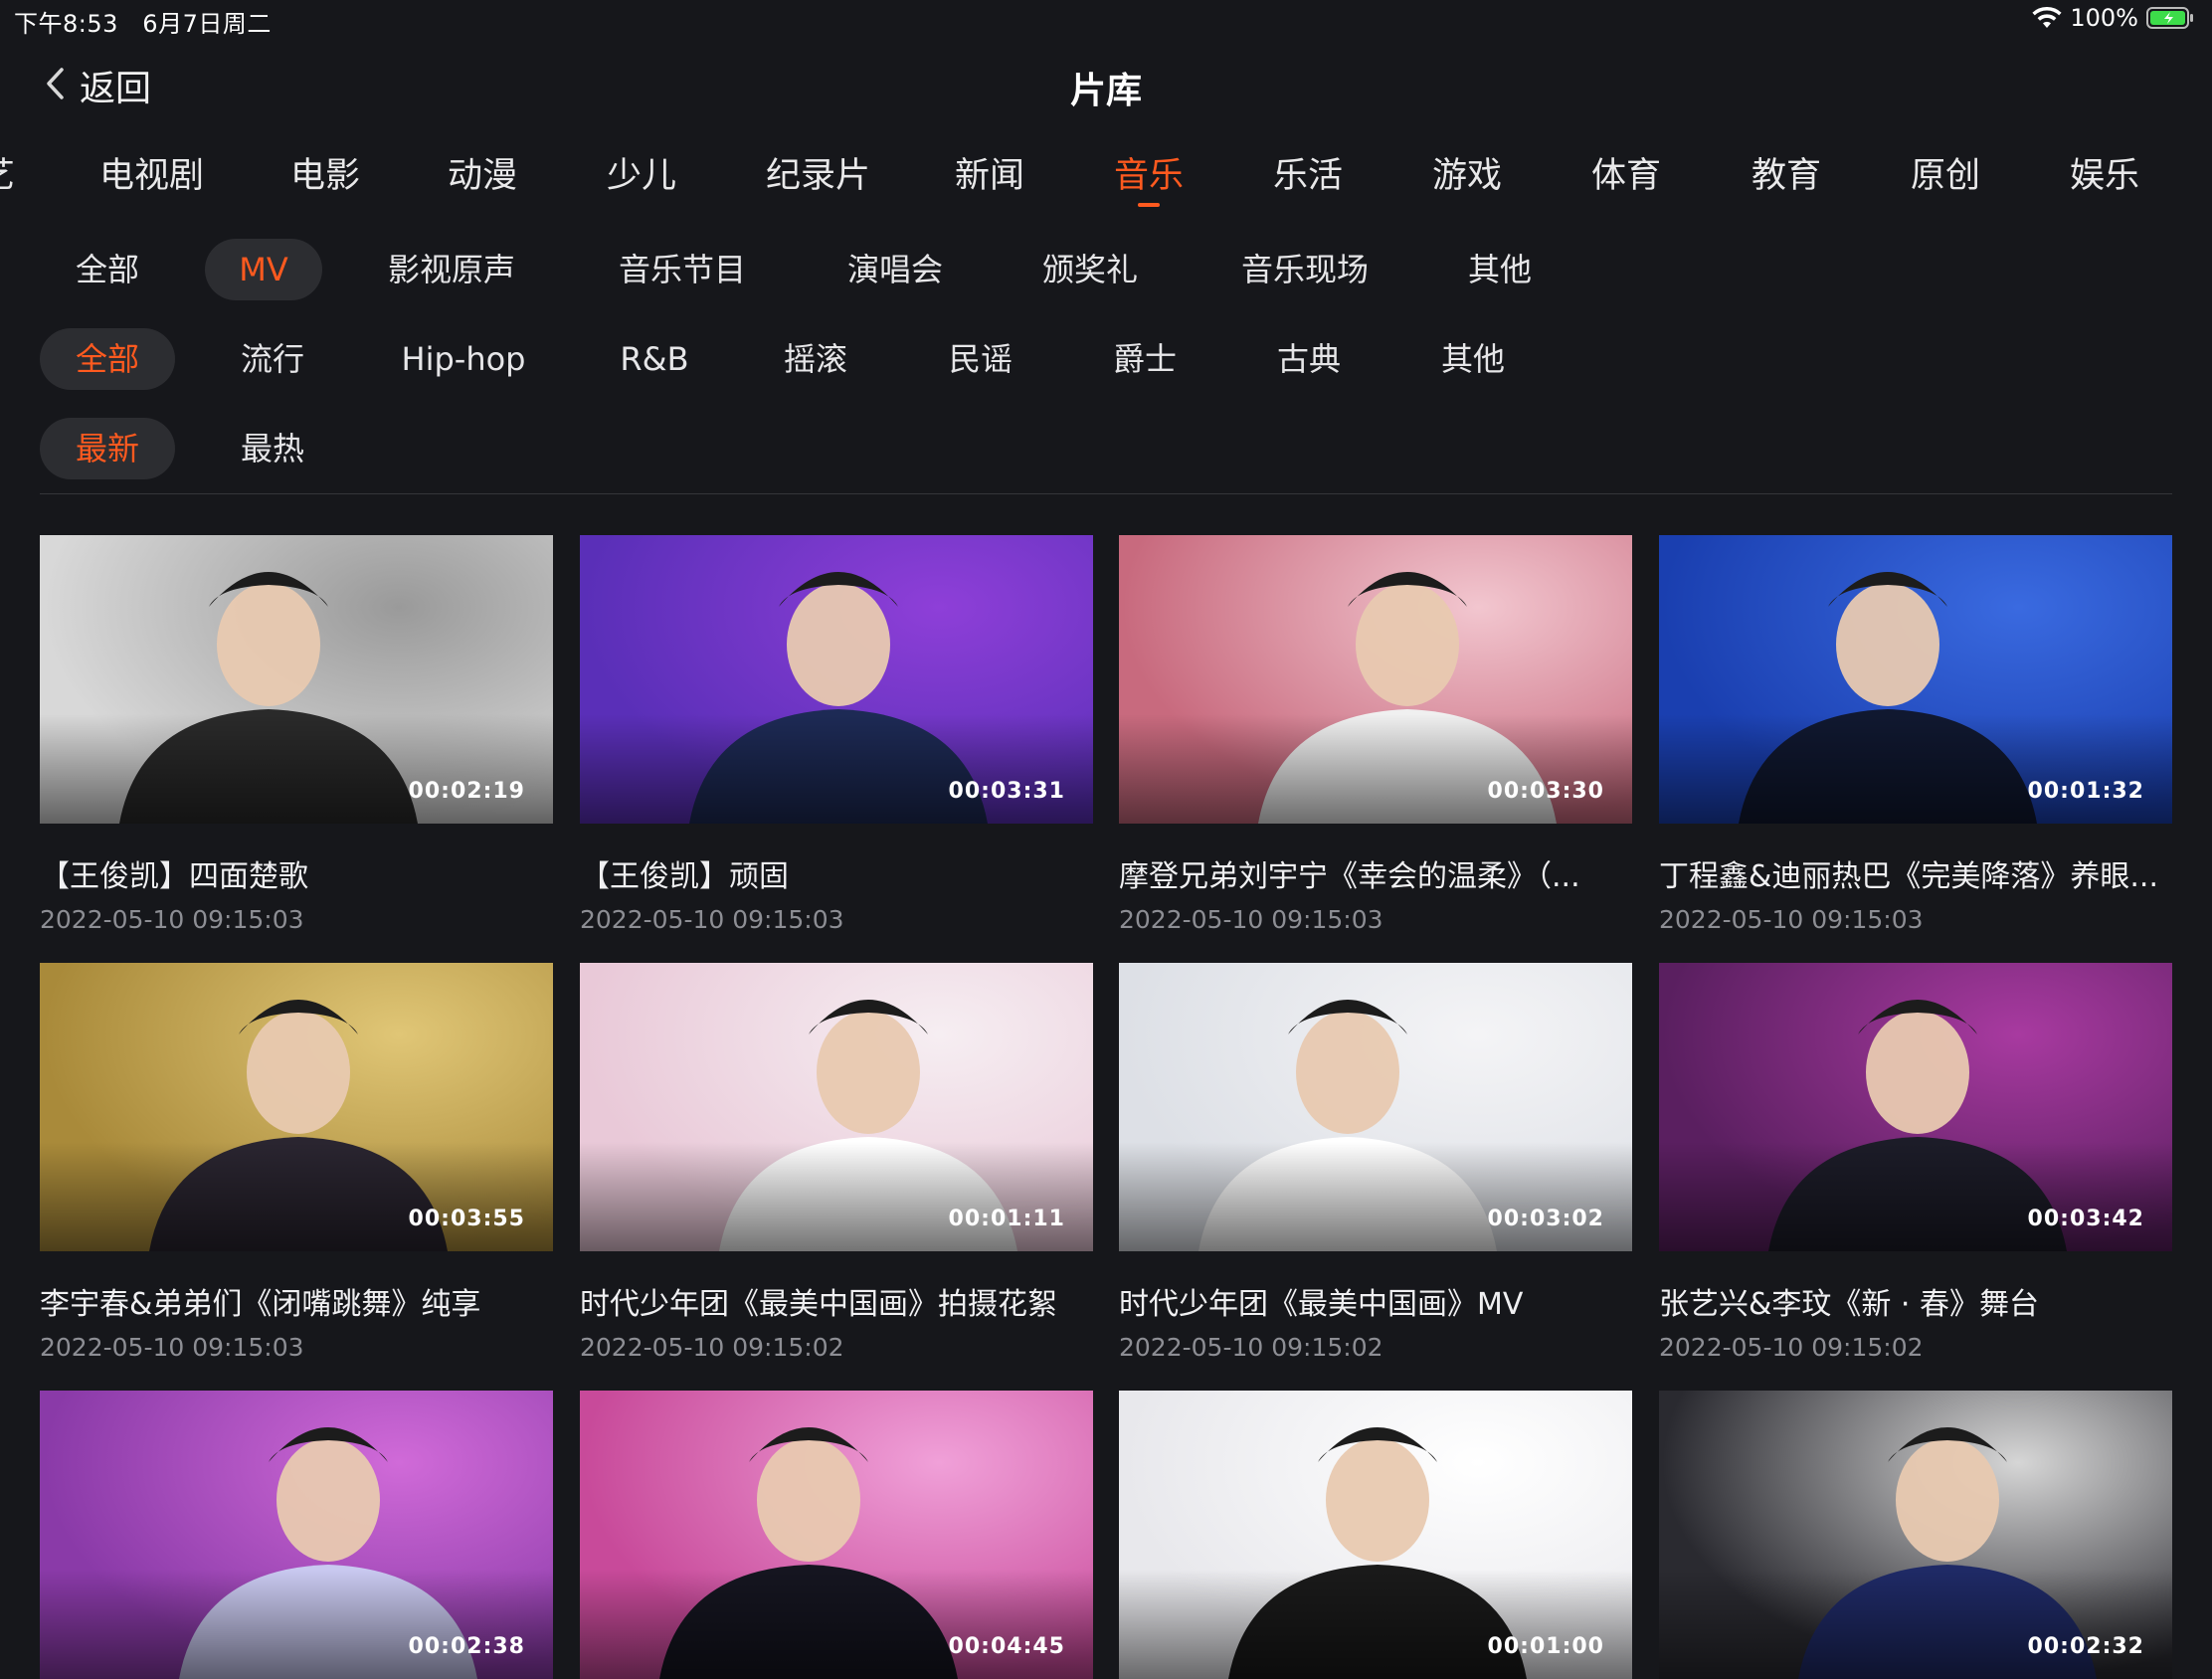 The width and height of the screenshot is (2212, 1679). I want to click on video-thumbnail: 00:03:30, so click(1375, 679).